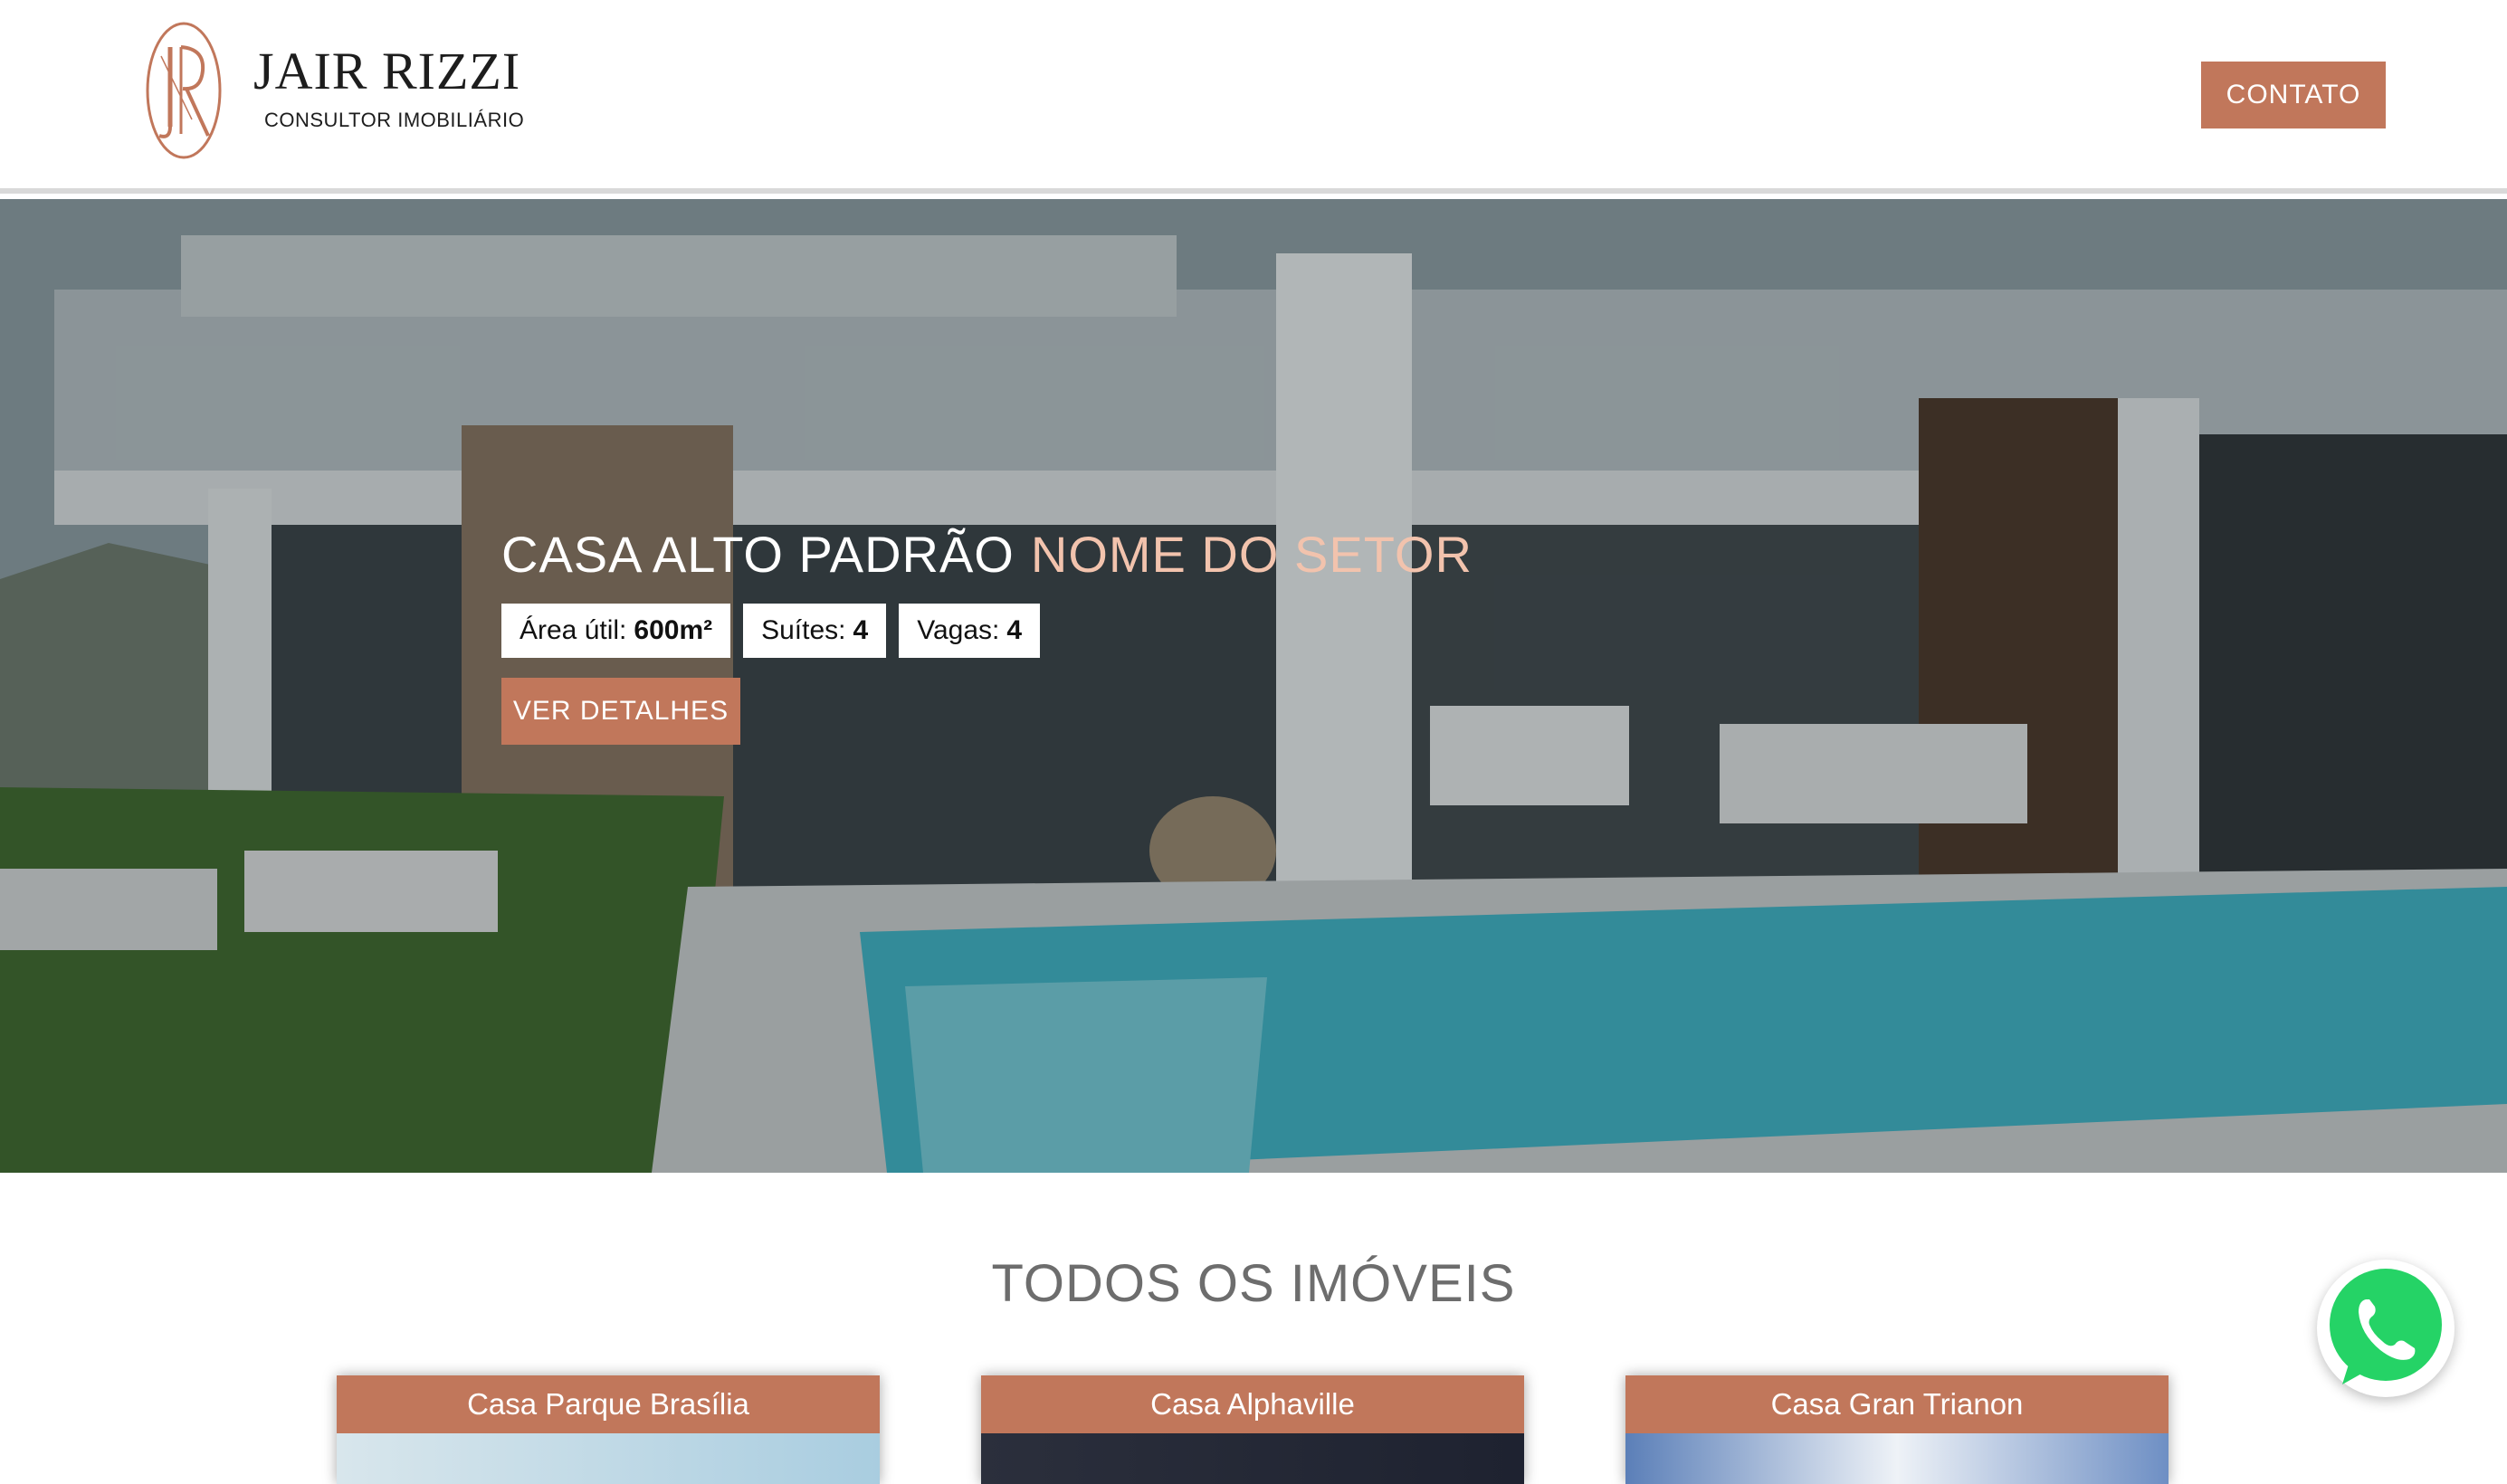 This screenshot has width=2507, height=1484. I want to click on card-title: Casa Gran Trianon, so click(1897, 1404).